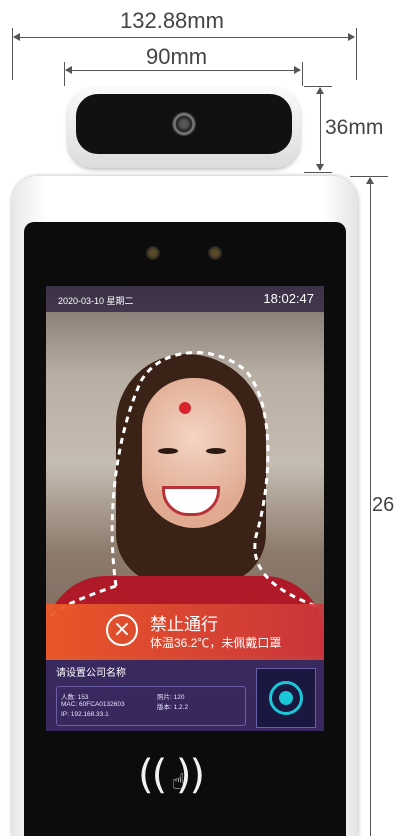  I want to click on info-ip: IP: 192.168.33.1, so click(85, 714).